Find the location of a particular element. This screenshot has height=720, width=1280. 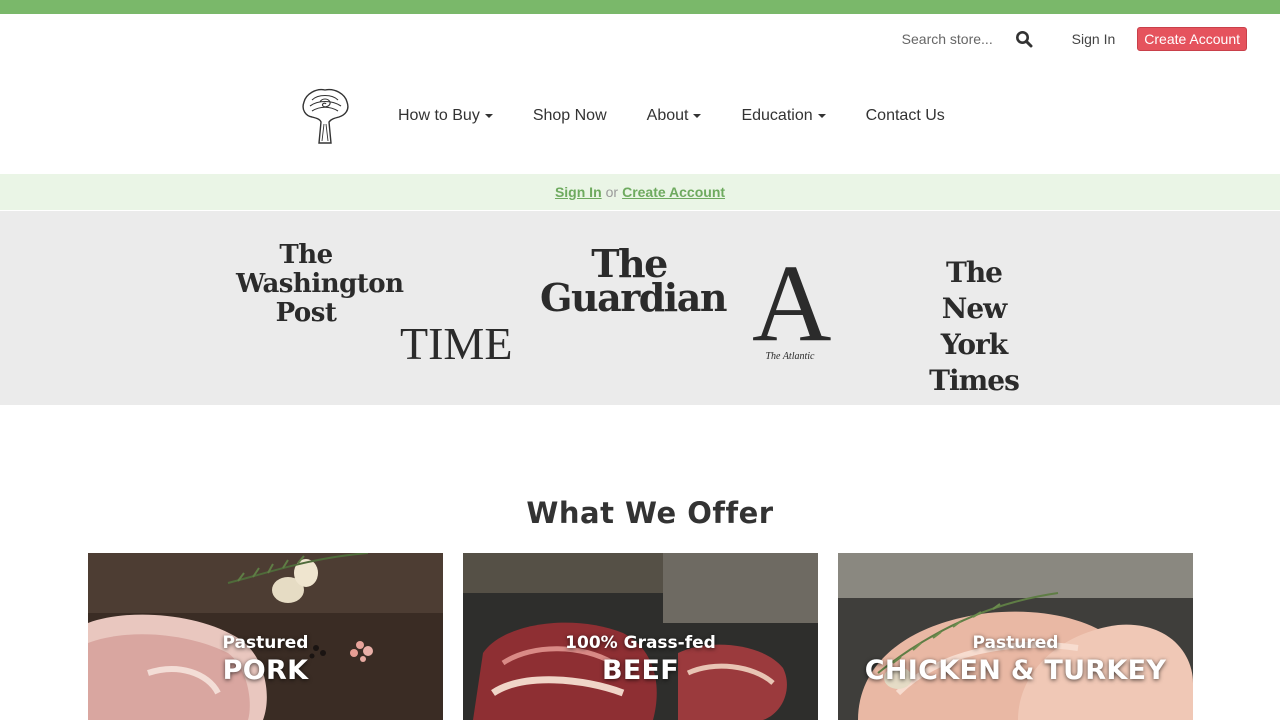

atlantic-logo: A The Atlantic is located at coordinates (792, 303).